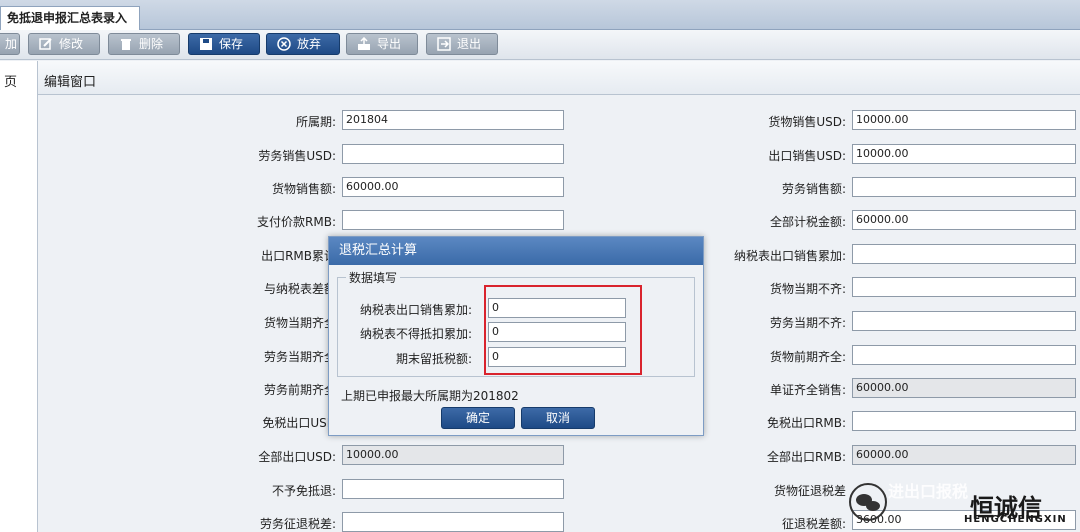  I want to click on docs-complete-sales-input: 60000.00, so click(964, 388).